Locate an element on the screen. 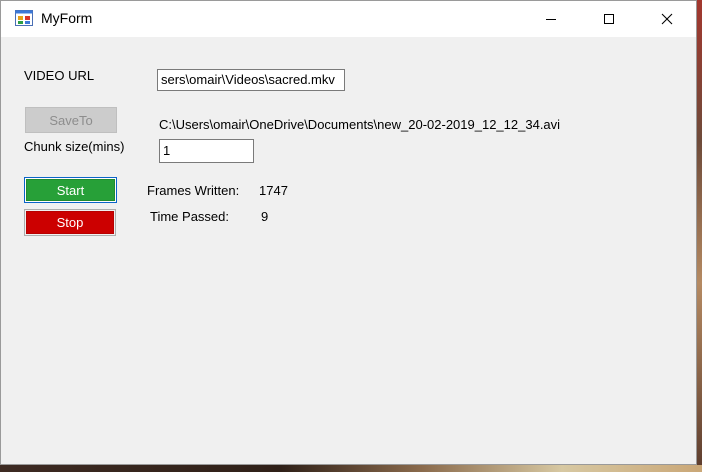 This screenshot has width=702, height=472. minimize-icon is located at coordinates (551, 19).